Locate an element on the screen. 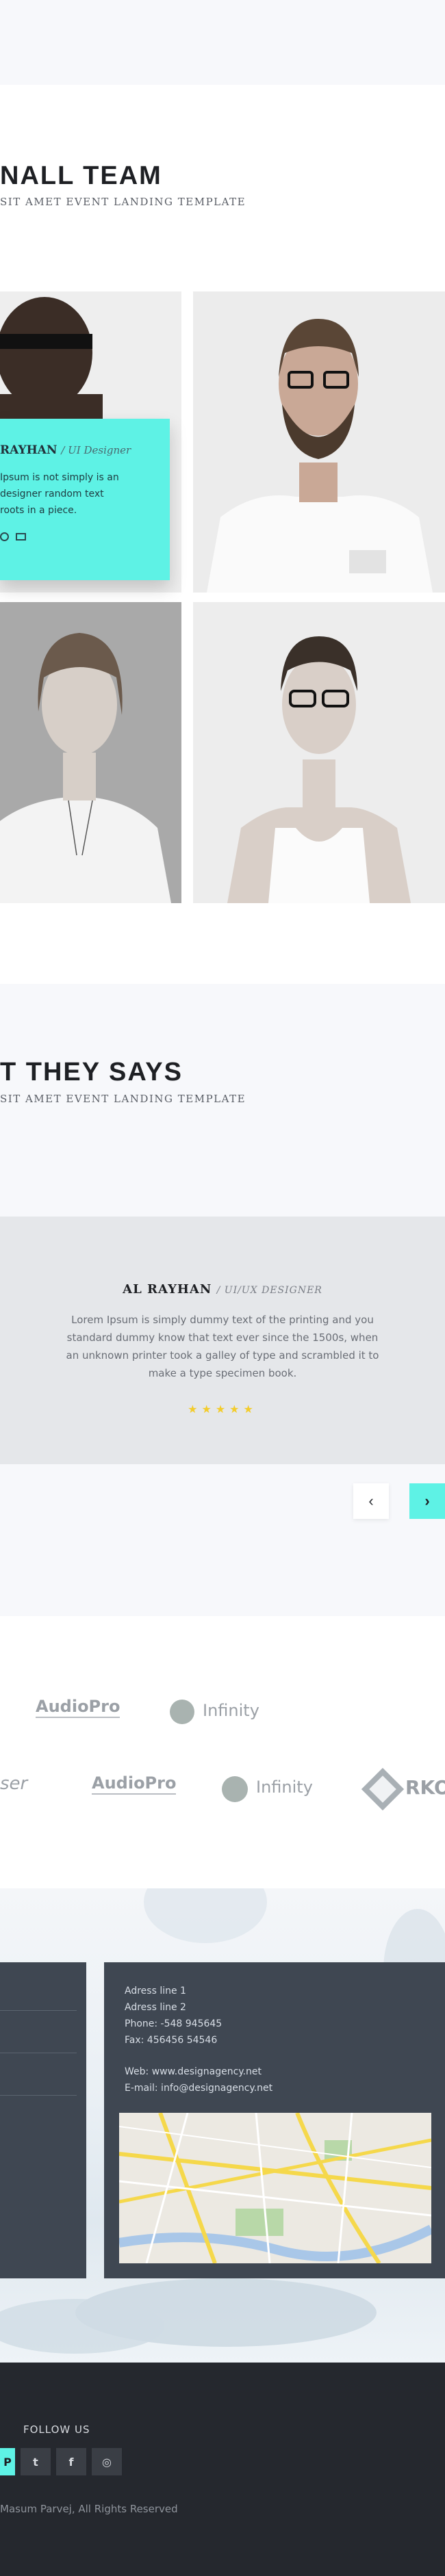 The height and width of the screenshot is (2576, 445). bio-line: roots in a piece. is located at coordinates (38, 510).